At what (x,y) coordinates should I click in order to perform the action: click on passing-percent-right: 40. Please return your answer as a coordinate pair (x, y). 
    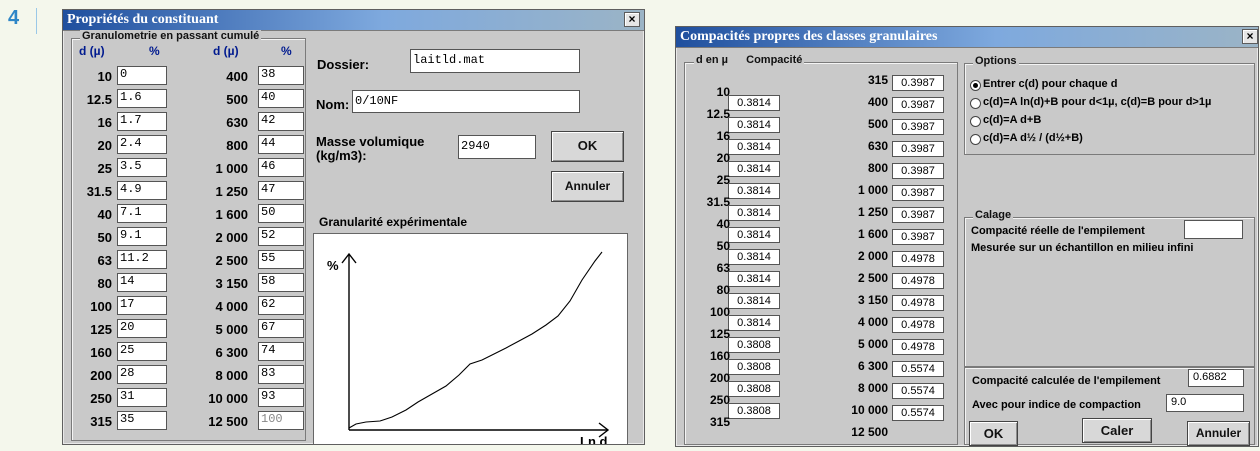
    Looking at the image, I should click on (281, 98).